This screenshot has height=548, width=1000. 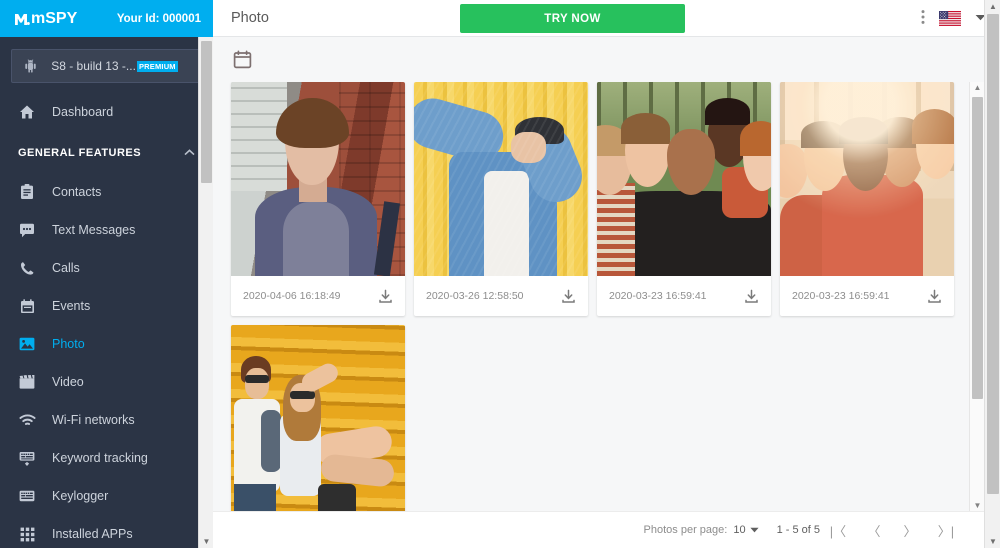 What do you see at coordinates (946, 530) in the screenshot?
I see `last-page-button: 〉|` at bounding box center [946, 530].